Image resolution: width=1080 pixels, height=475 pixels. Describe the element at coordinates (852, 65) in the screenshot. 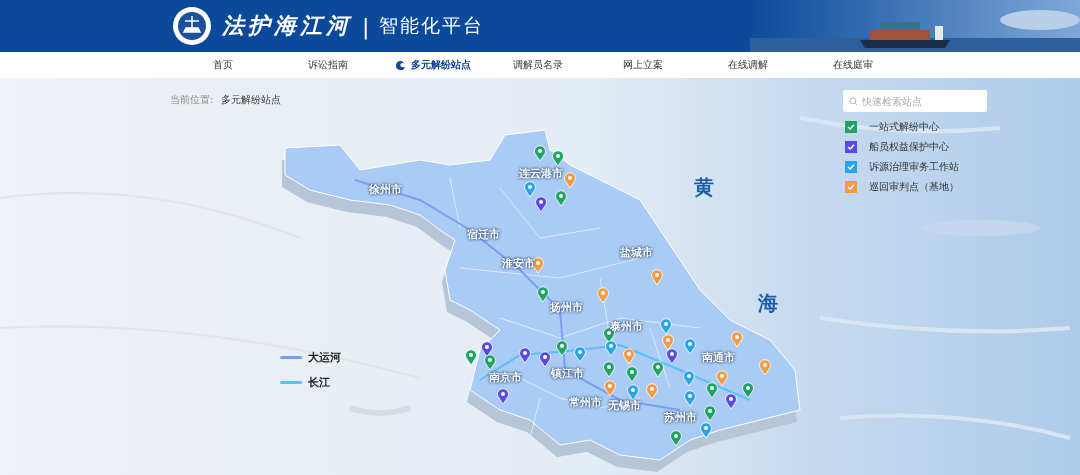

I see `nav-tab: 在线庭审` at that location.